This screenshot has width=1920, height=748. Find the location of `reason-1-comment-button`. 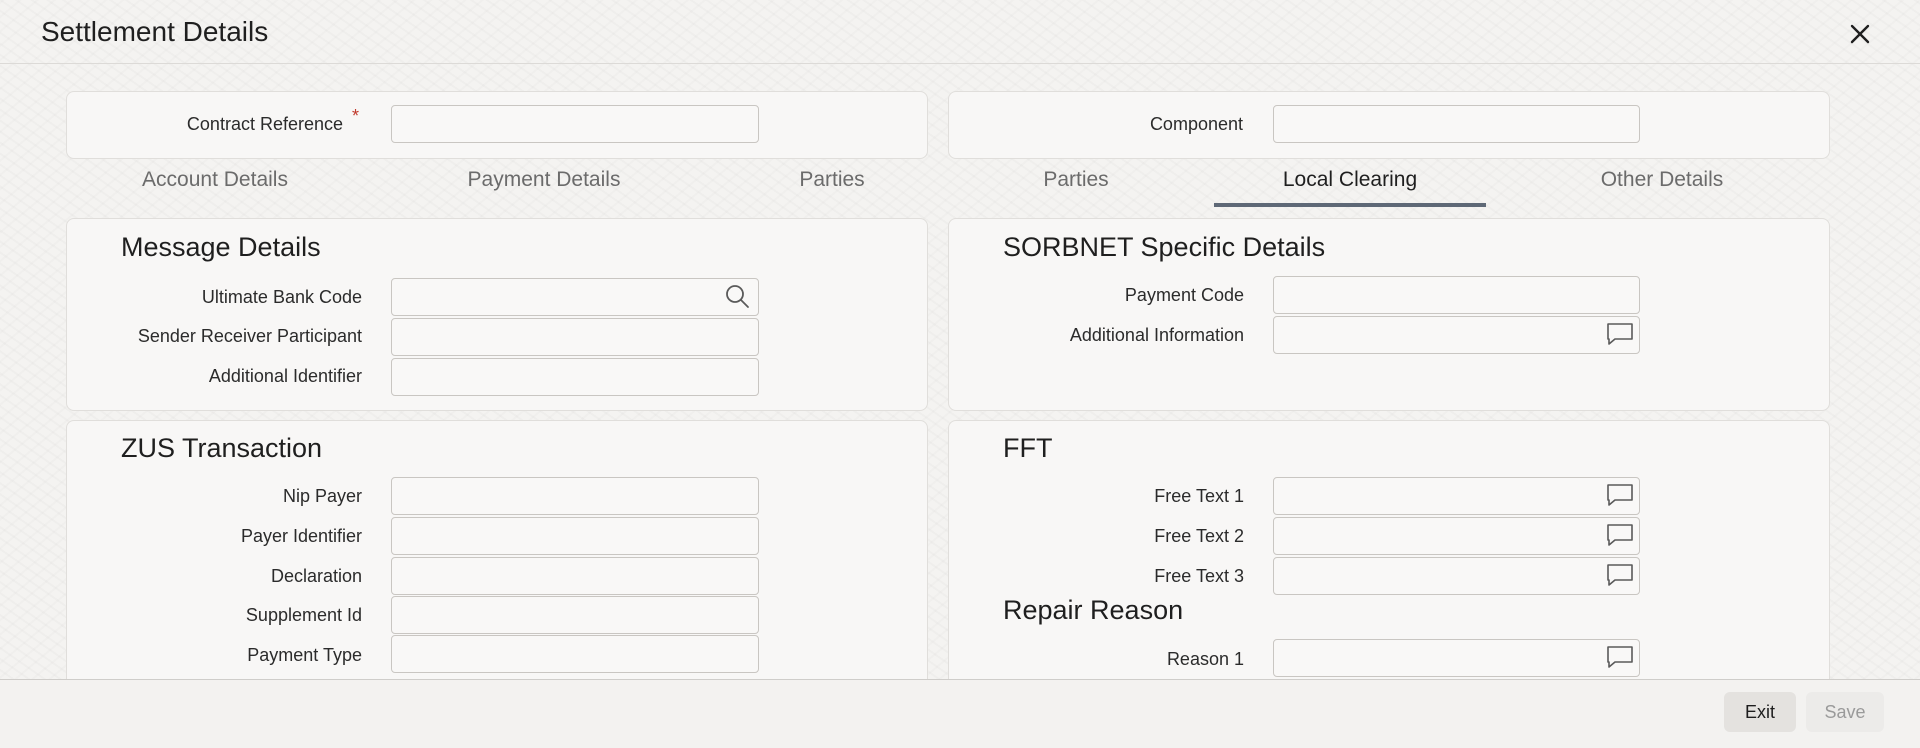

reason-1-comment-button is located at coordinates (1620, 657).